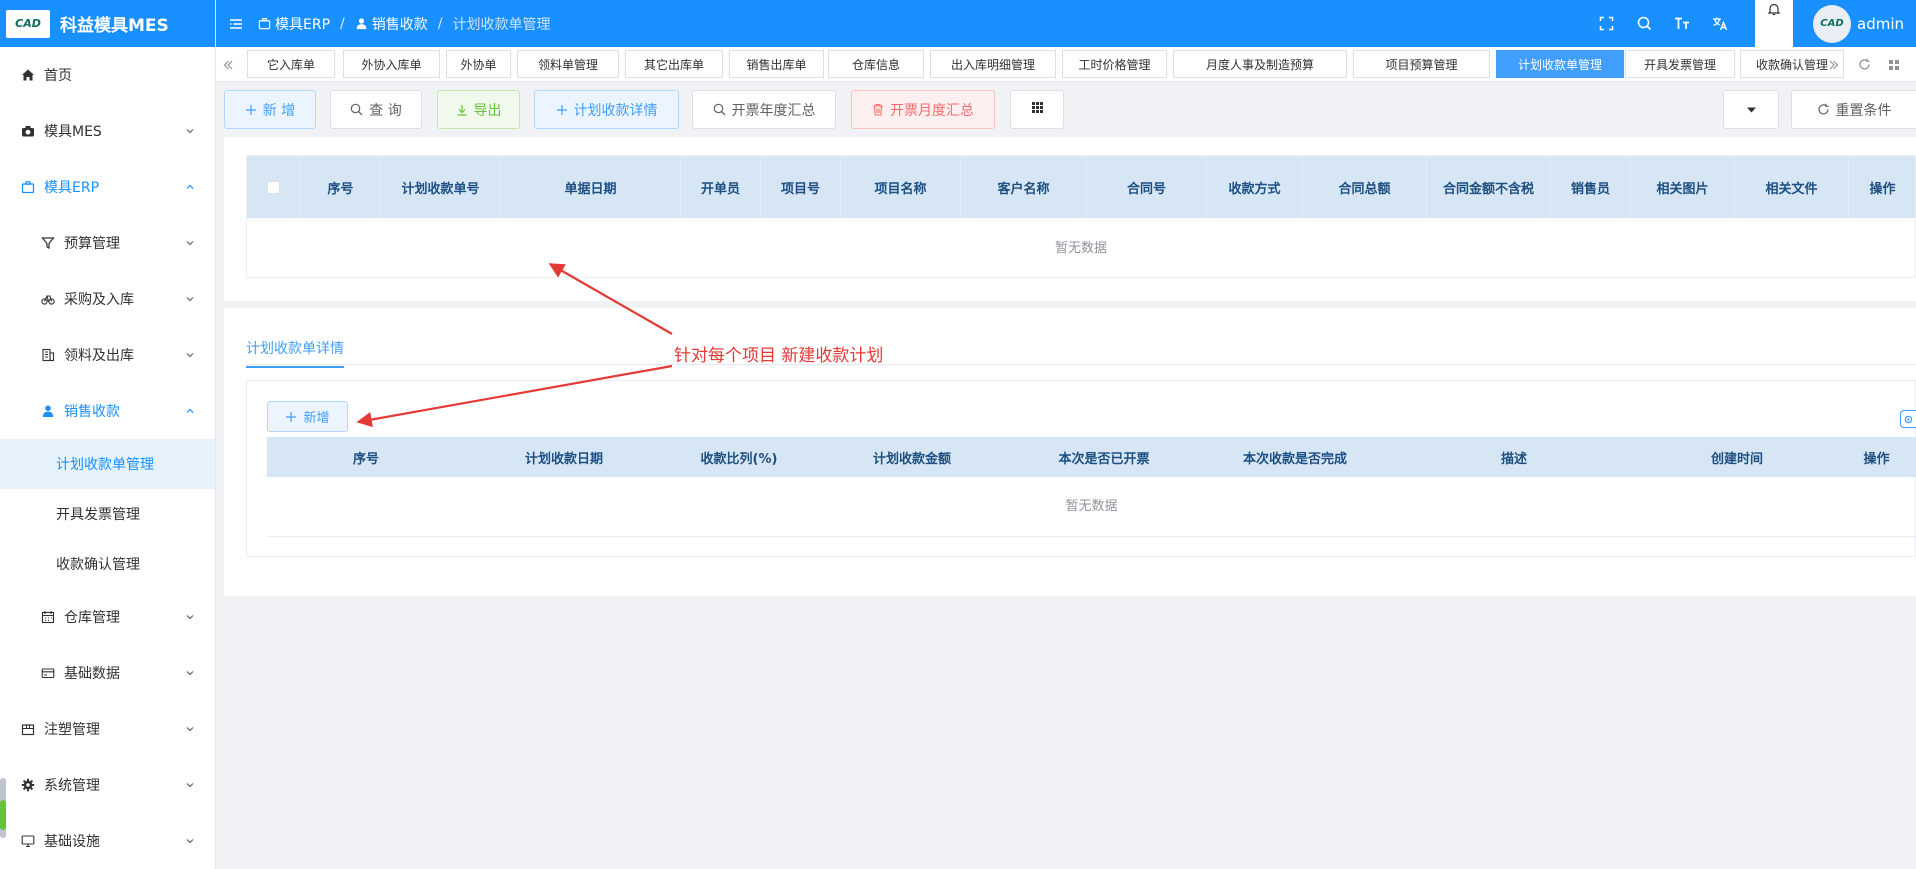 Image resolution: width=1916 pixels, height=869 pixels. I want to click on tab-item: 仓库信息, so click(876, 64).